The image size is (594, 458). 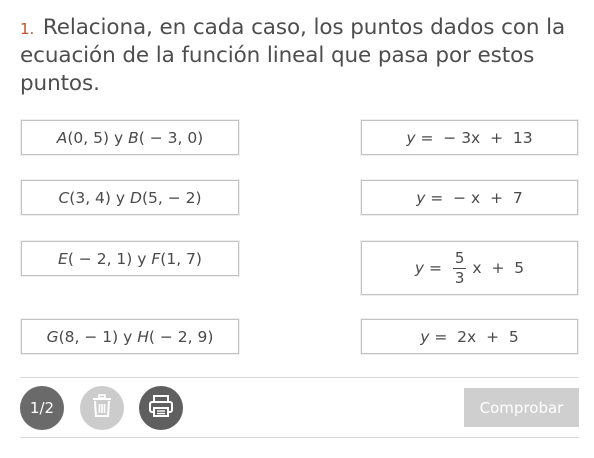 I want to click on point-label: C, so click(x=64, y=197).